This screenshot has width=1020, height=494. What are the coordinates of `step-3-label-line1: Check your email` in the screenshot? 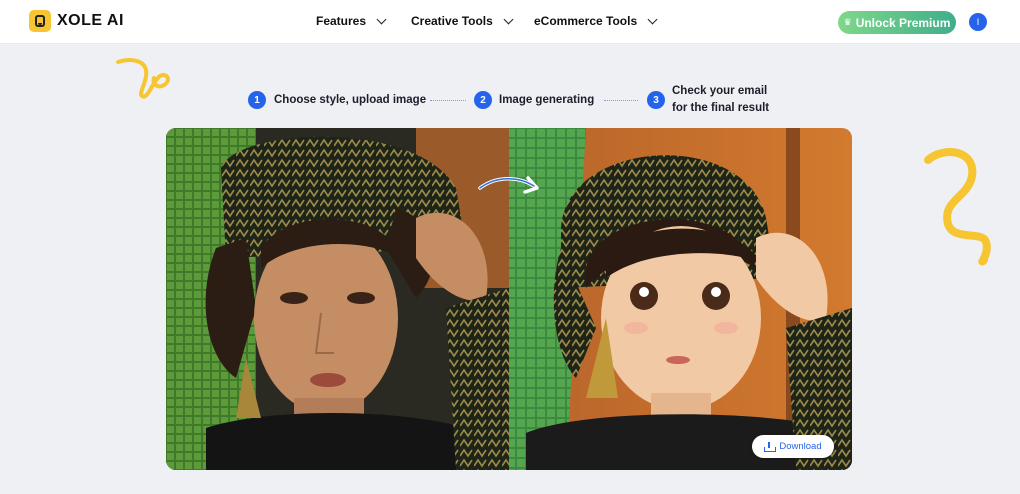 It's located at (720, 91).